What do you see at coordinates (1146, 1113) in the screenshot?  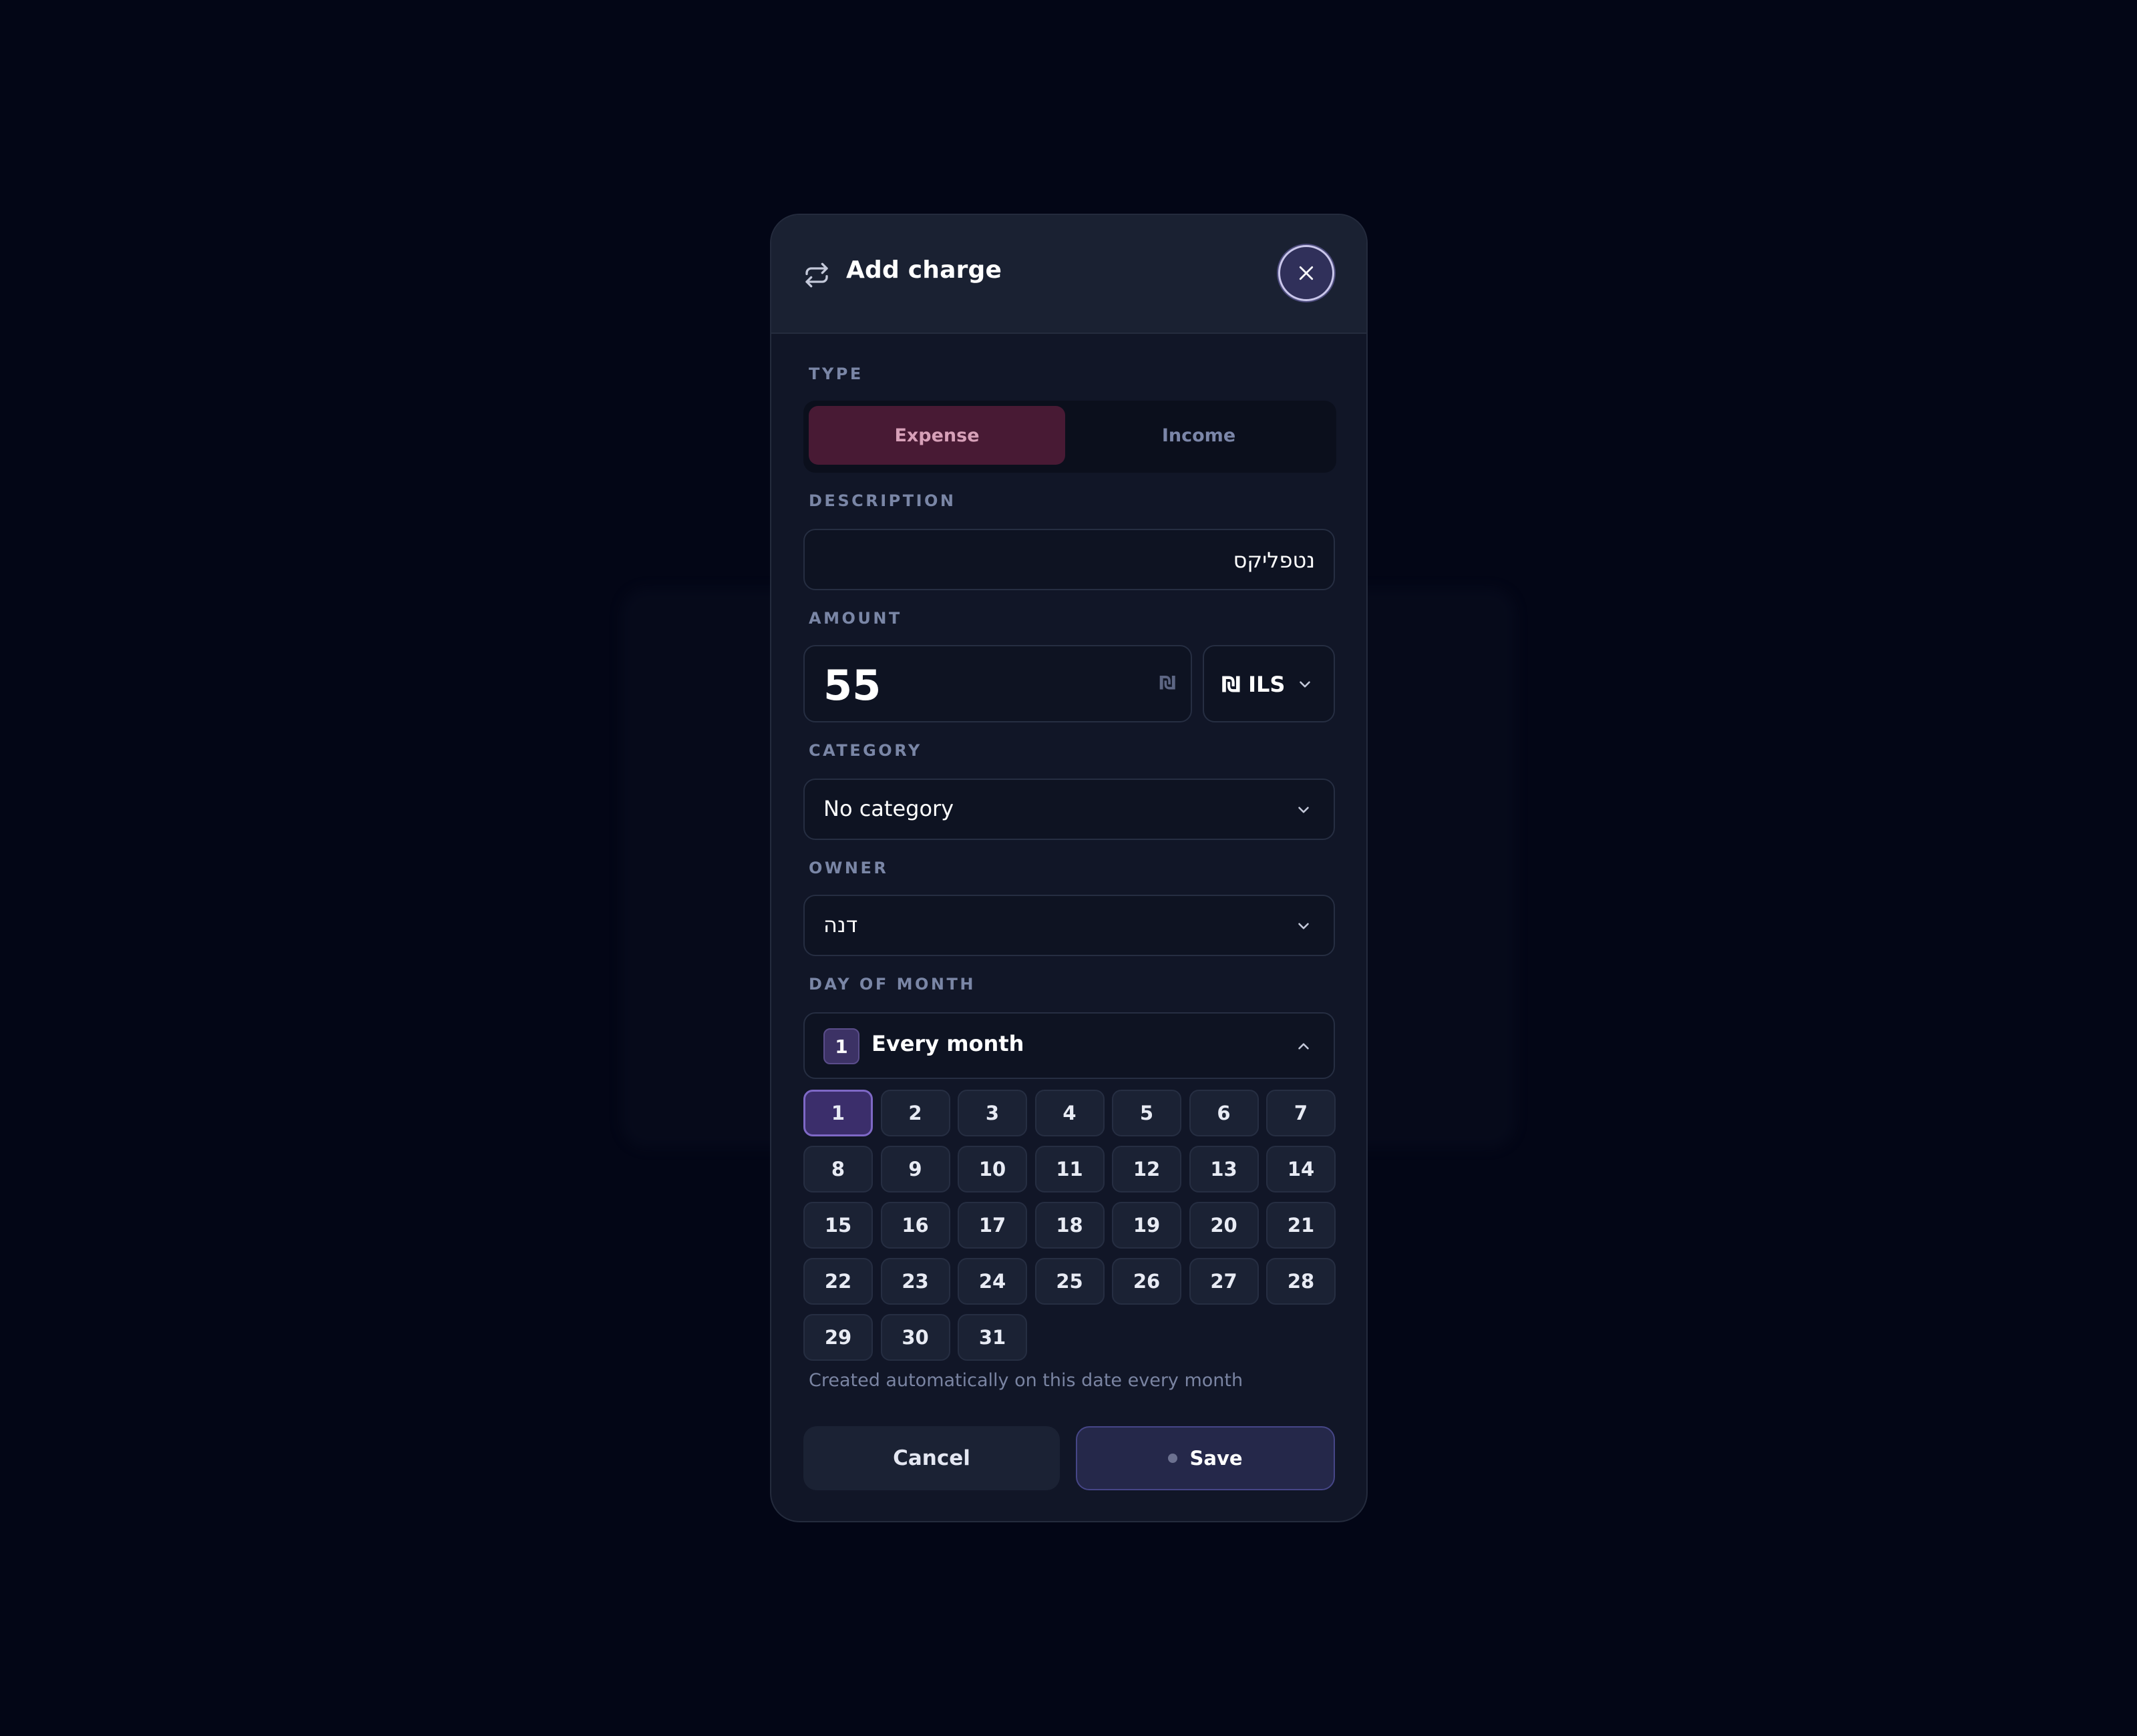 I see `day-cell-5: 5` at bounding box center [1146, 1113].